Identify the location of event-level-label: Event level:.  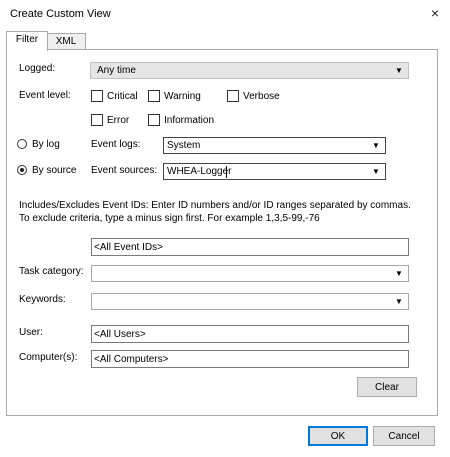
(45, 95).